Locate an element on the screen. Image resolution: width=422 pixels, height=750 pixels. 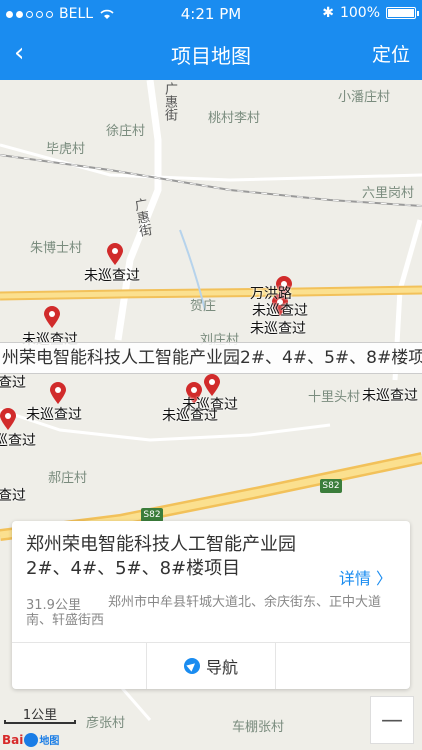
place-label: 毕虎村 is located at coordinates (66, 149).